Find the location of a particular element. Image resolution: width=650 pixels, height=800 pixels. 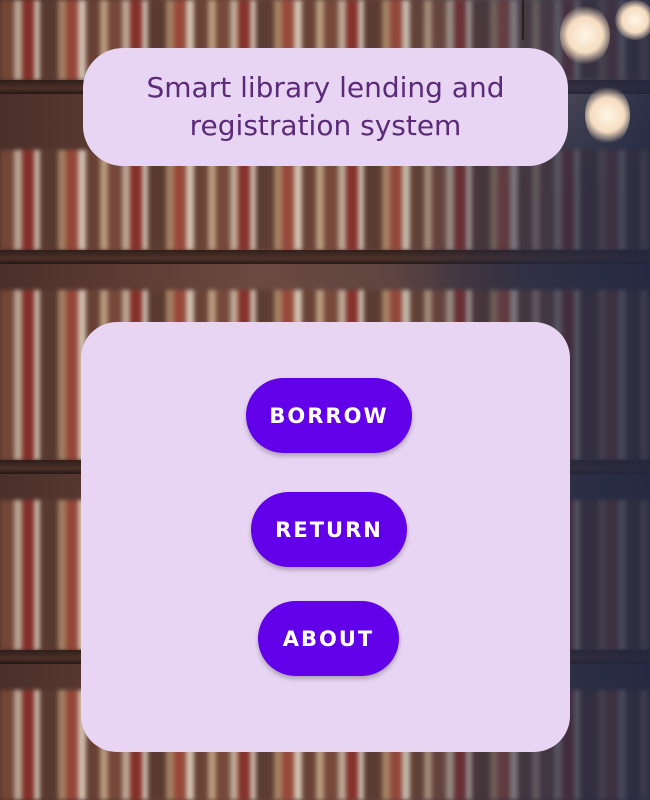

borrow-button: BORROW is located at coordinates (329, 415).